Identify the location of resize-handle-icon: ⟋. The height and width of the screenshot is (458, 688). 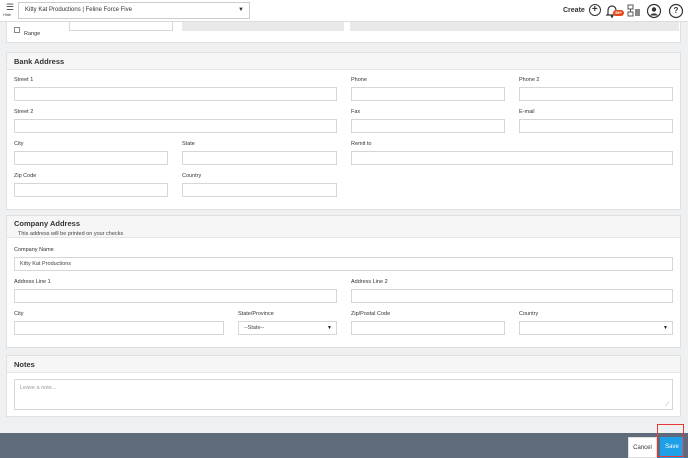
(667, 405).